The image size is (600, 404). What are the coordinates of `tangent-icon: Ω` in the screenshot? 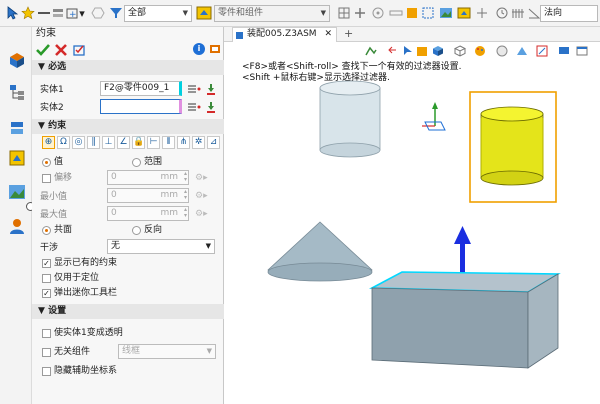 It's located at (63, 142).